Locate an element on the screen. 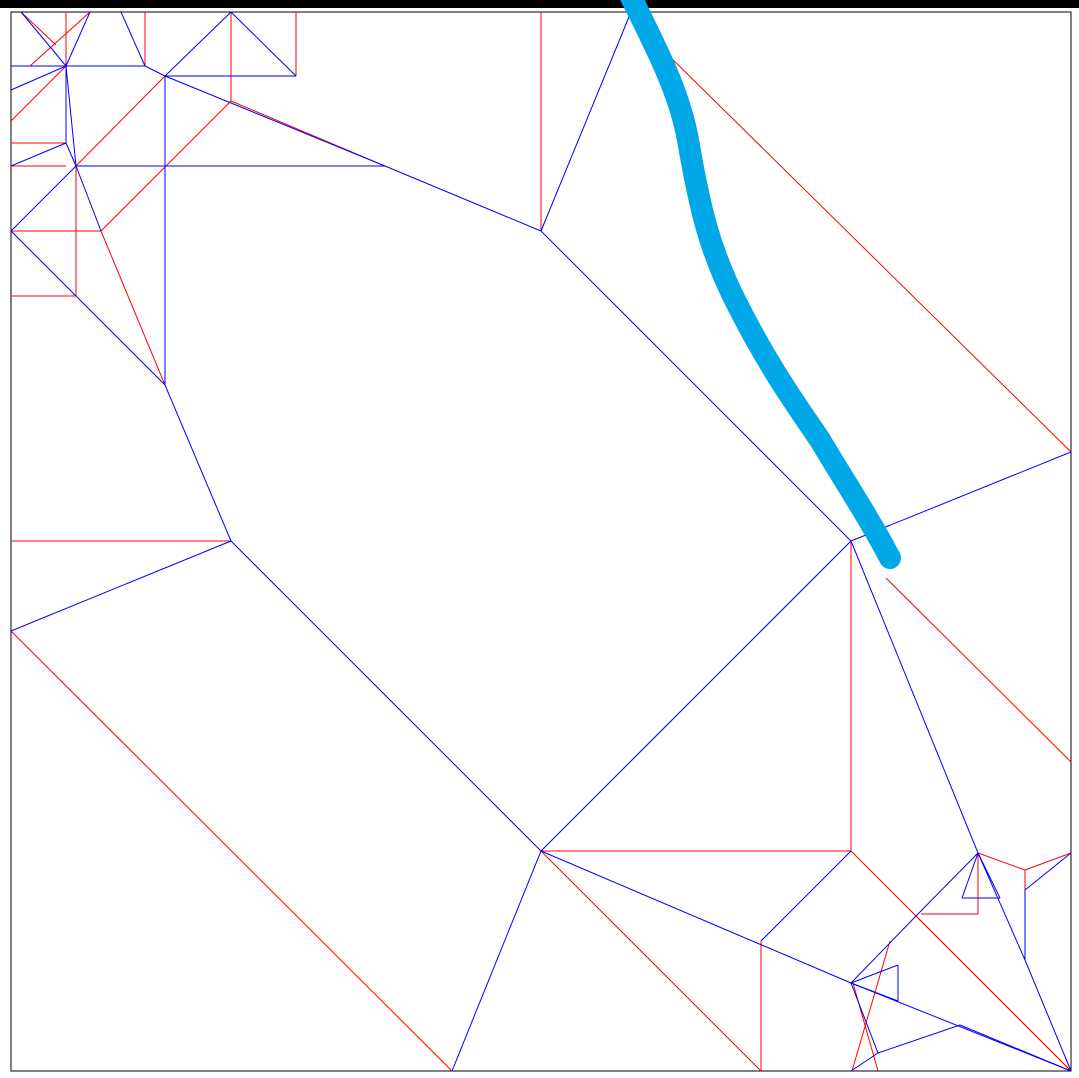  freehand-pen-stroke is located at coordinates (760, 284).